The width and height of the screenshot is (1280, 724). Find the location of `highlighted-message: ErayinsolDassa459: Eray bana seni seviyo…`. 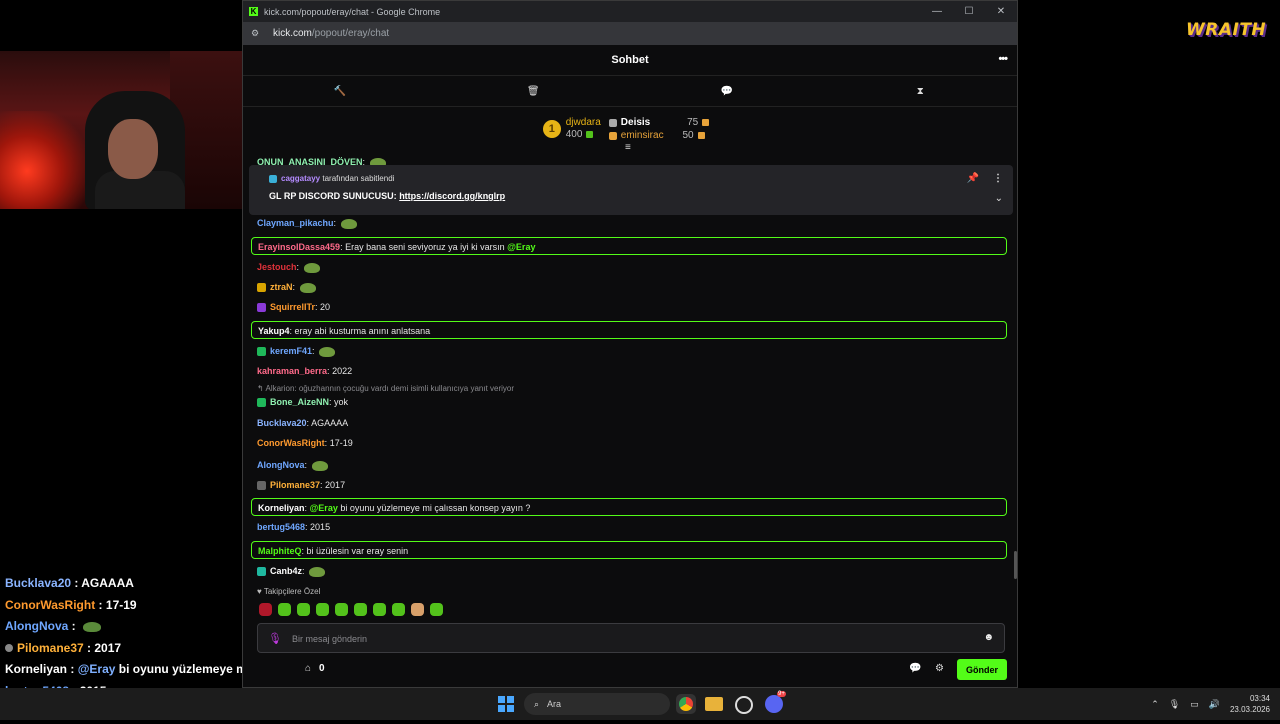

highlighted-message: ErayinsolDassa459: Eray bana seni seviyo… is located at coordinates (629, 246).